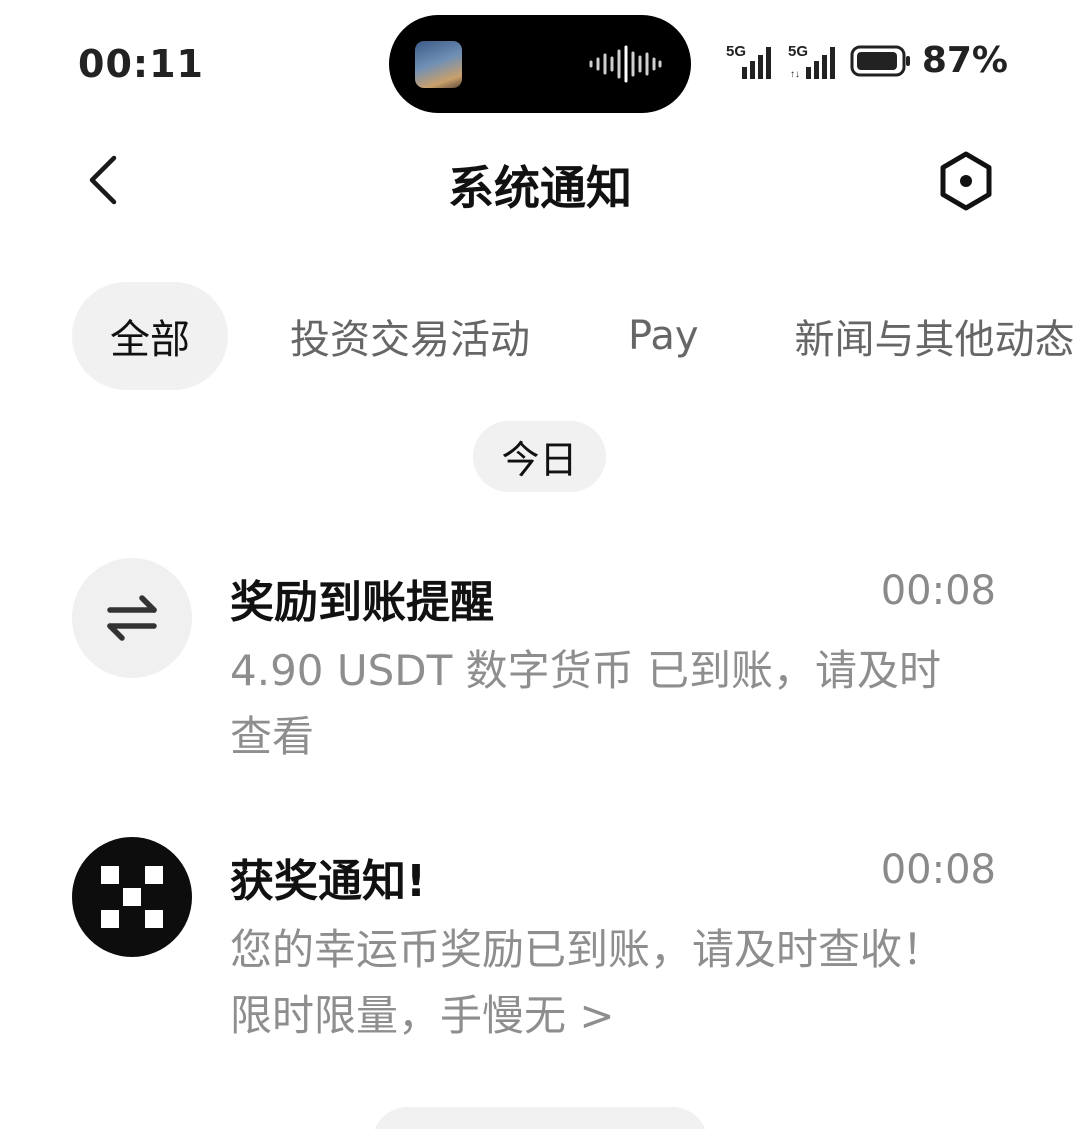  Describe the element at coordinates (663, 336) in the screenshot. I see `tab-pay: Pay` at that location.